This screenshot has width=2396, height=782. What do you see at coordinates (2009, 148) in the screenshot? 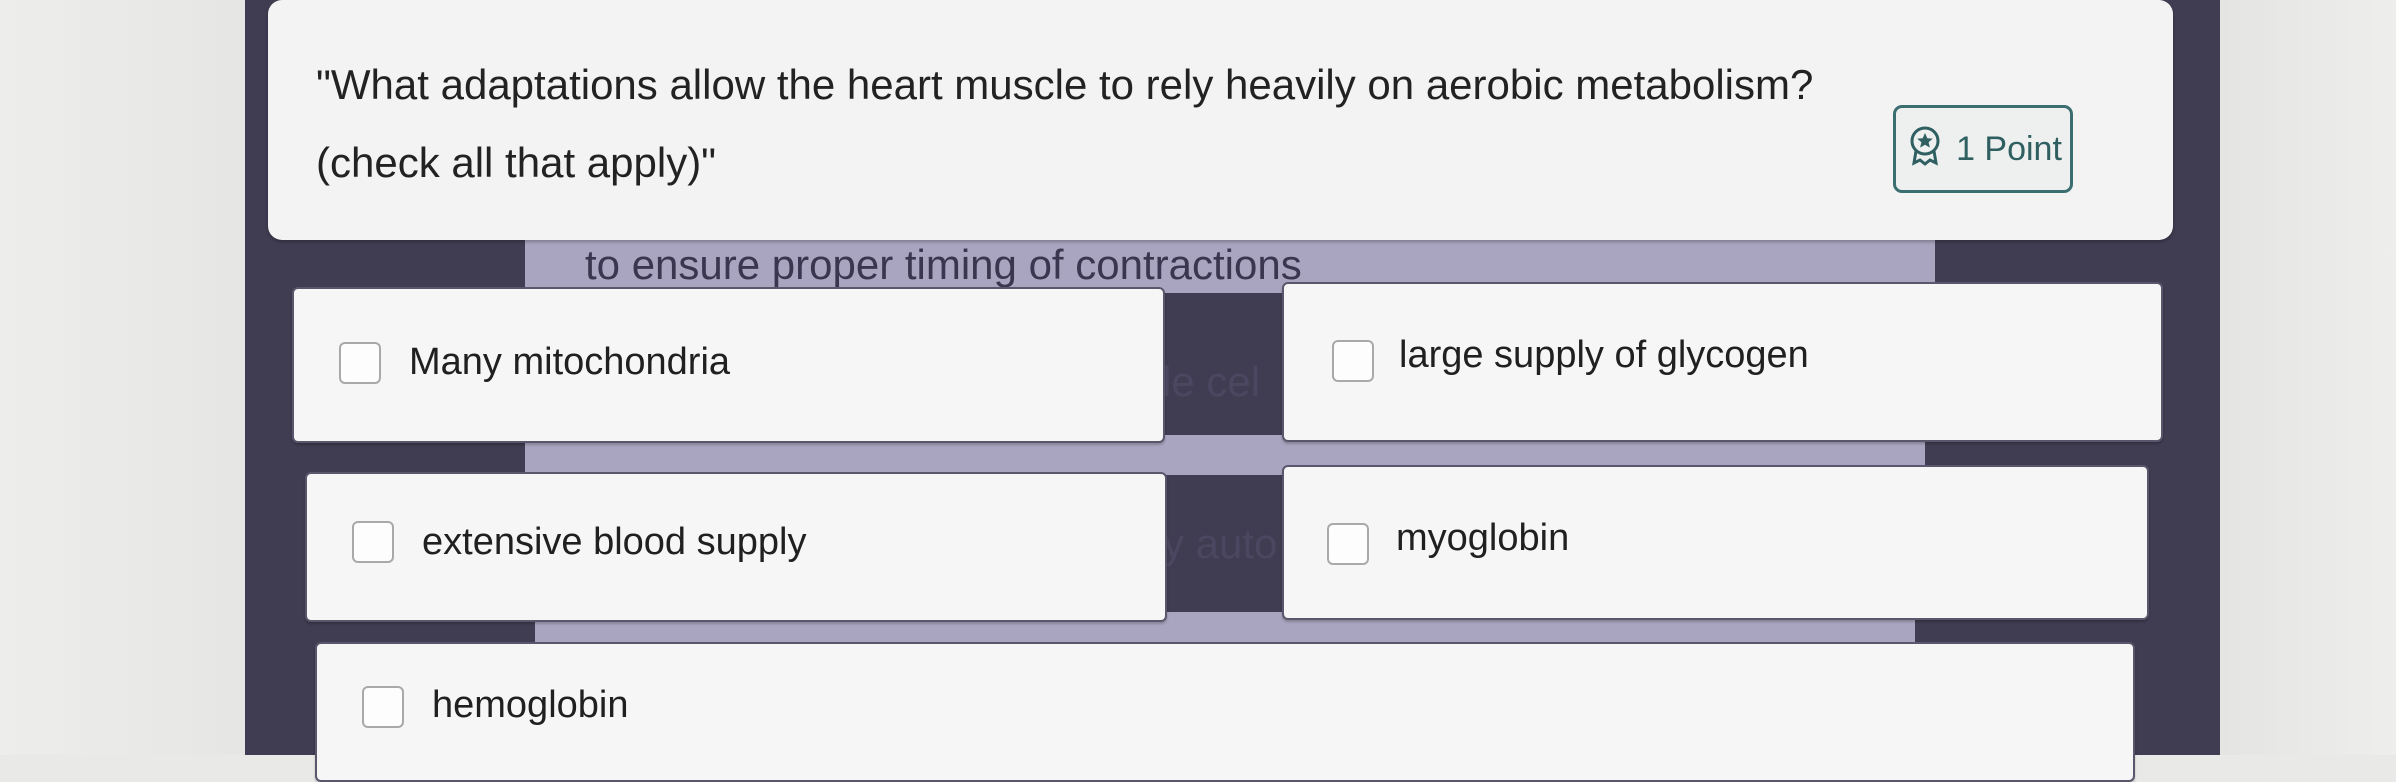
I see `points-label: 1 Point` at bounding box center [2009, 148].